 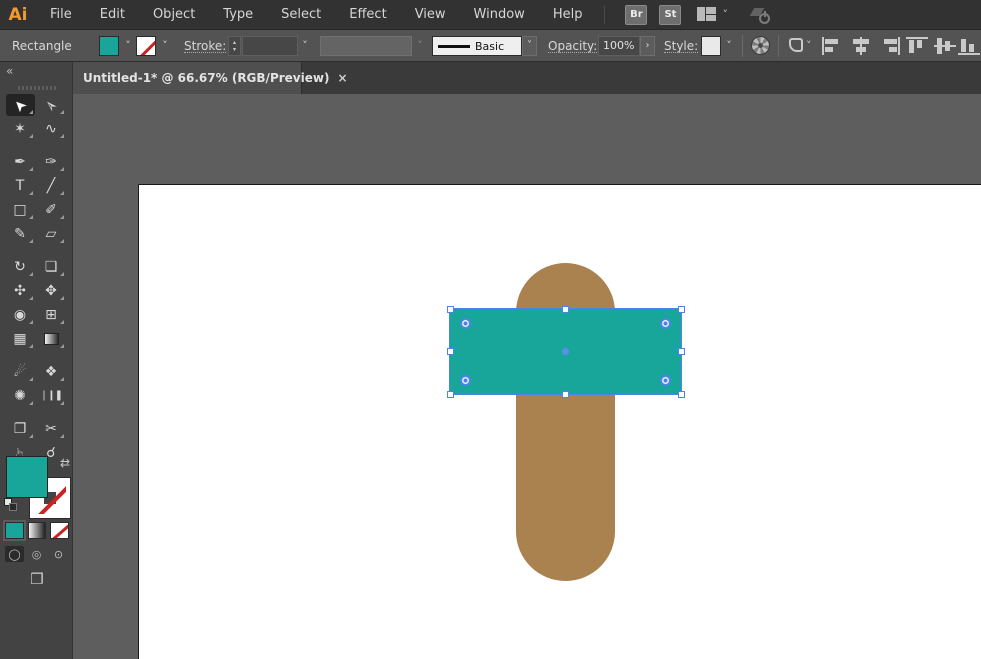 What do you see at coordinates (61, 15) in the screenshot?
I see `menu-file: File` at bounding box center [61, 15].